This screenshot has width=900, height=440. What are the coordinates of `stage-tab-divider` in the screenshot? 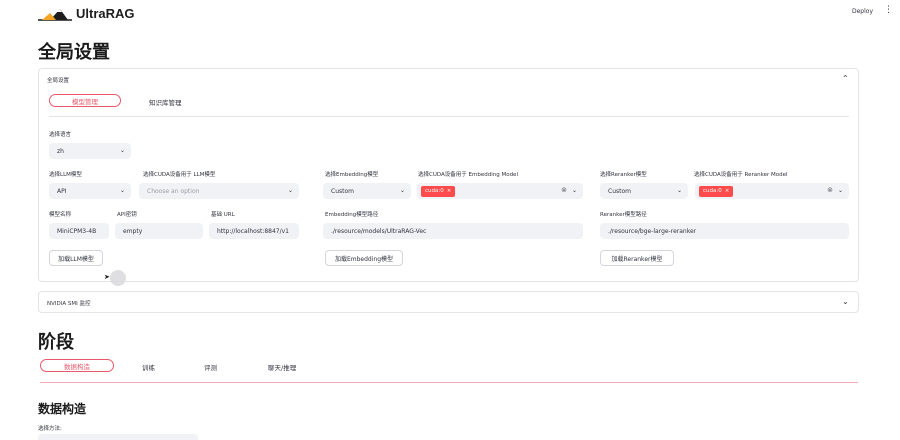 It's located at (449, 382).